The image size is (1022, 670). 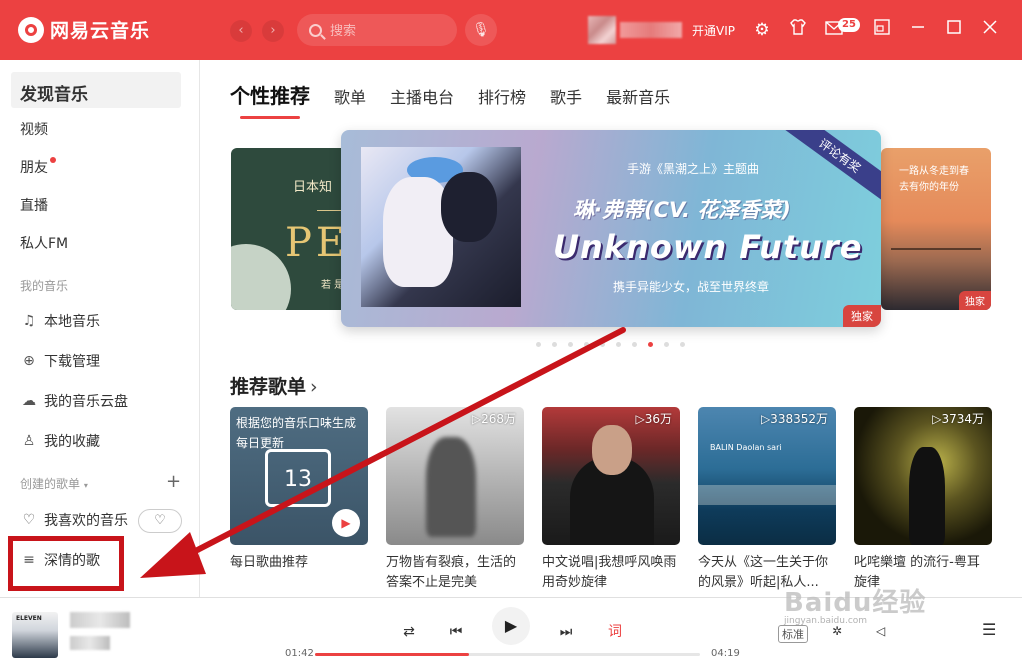 What do you see at coordinates (53, 160) in the screenshot?
I see `notification-dot` at bounding box center [53, 160].